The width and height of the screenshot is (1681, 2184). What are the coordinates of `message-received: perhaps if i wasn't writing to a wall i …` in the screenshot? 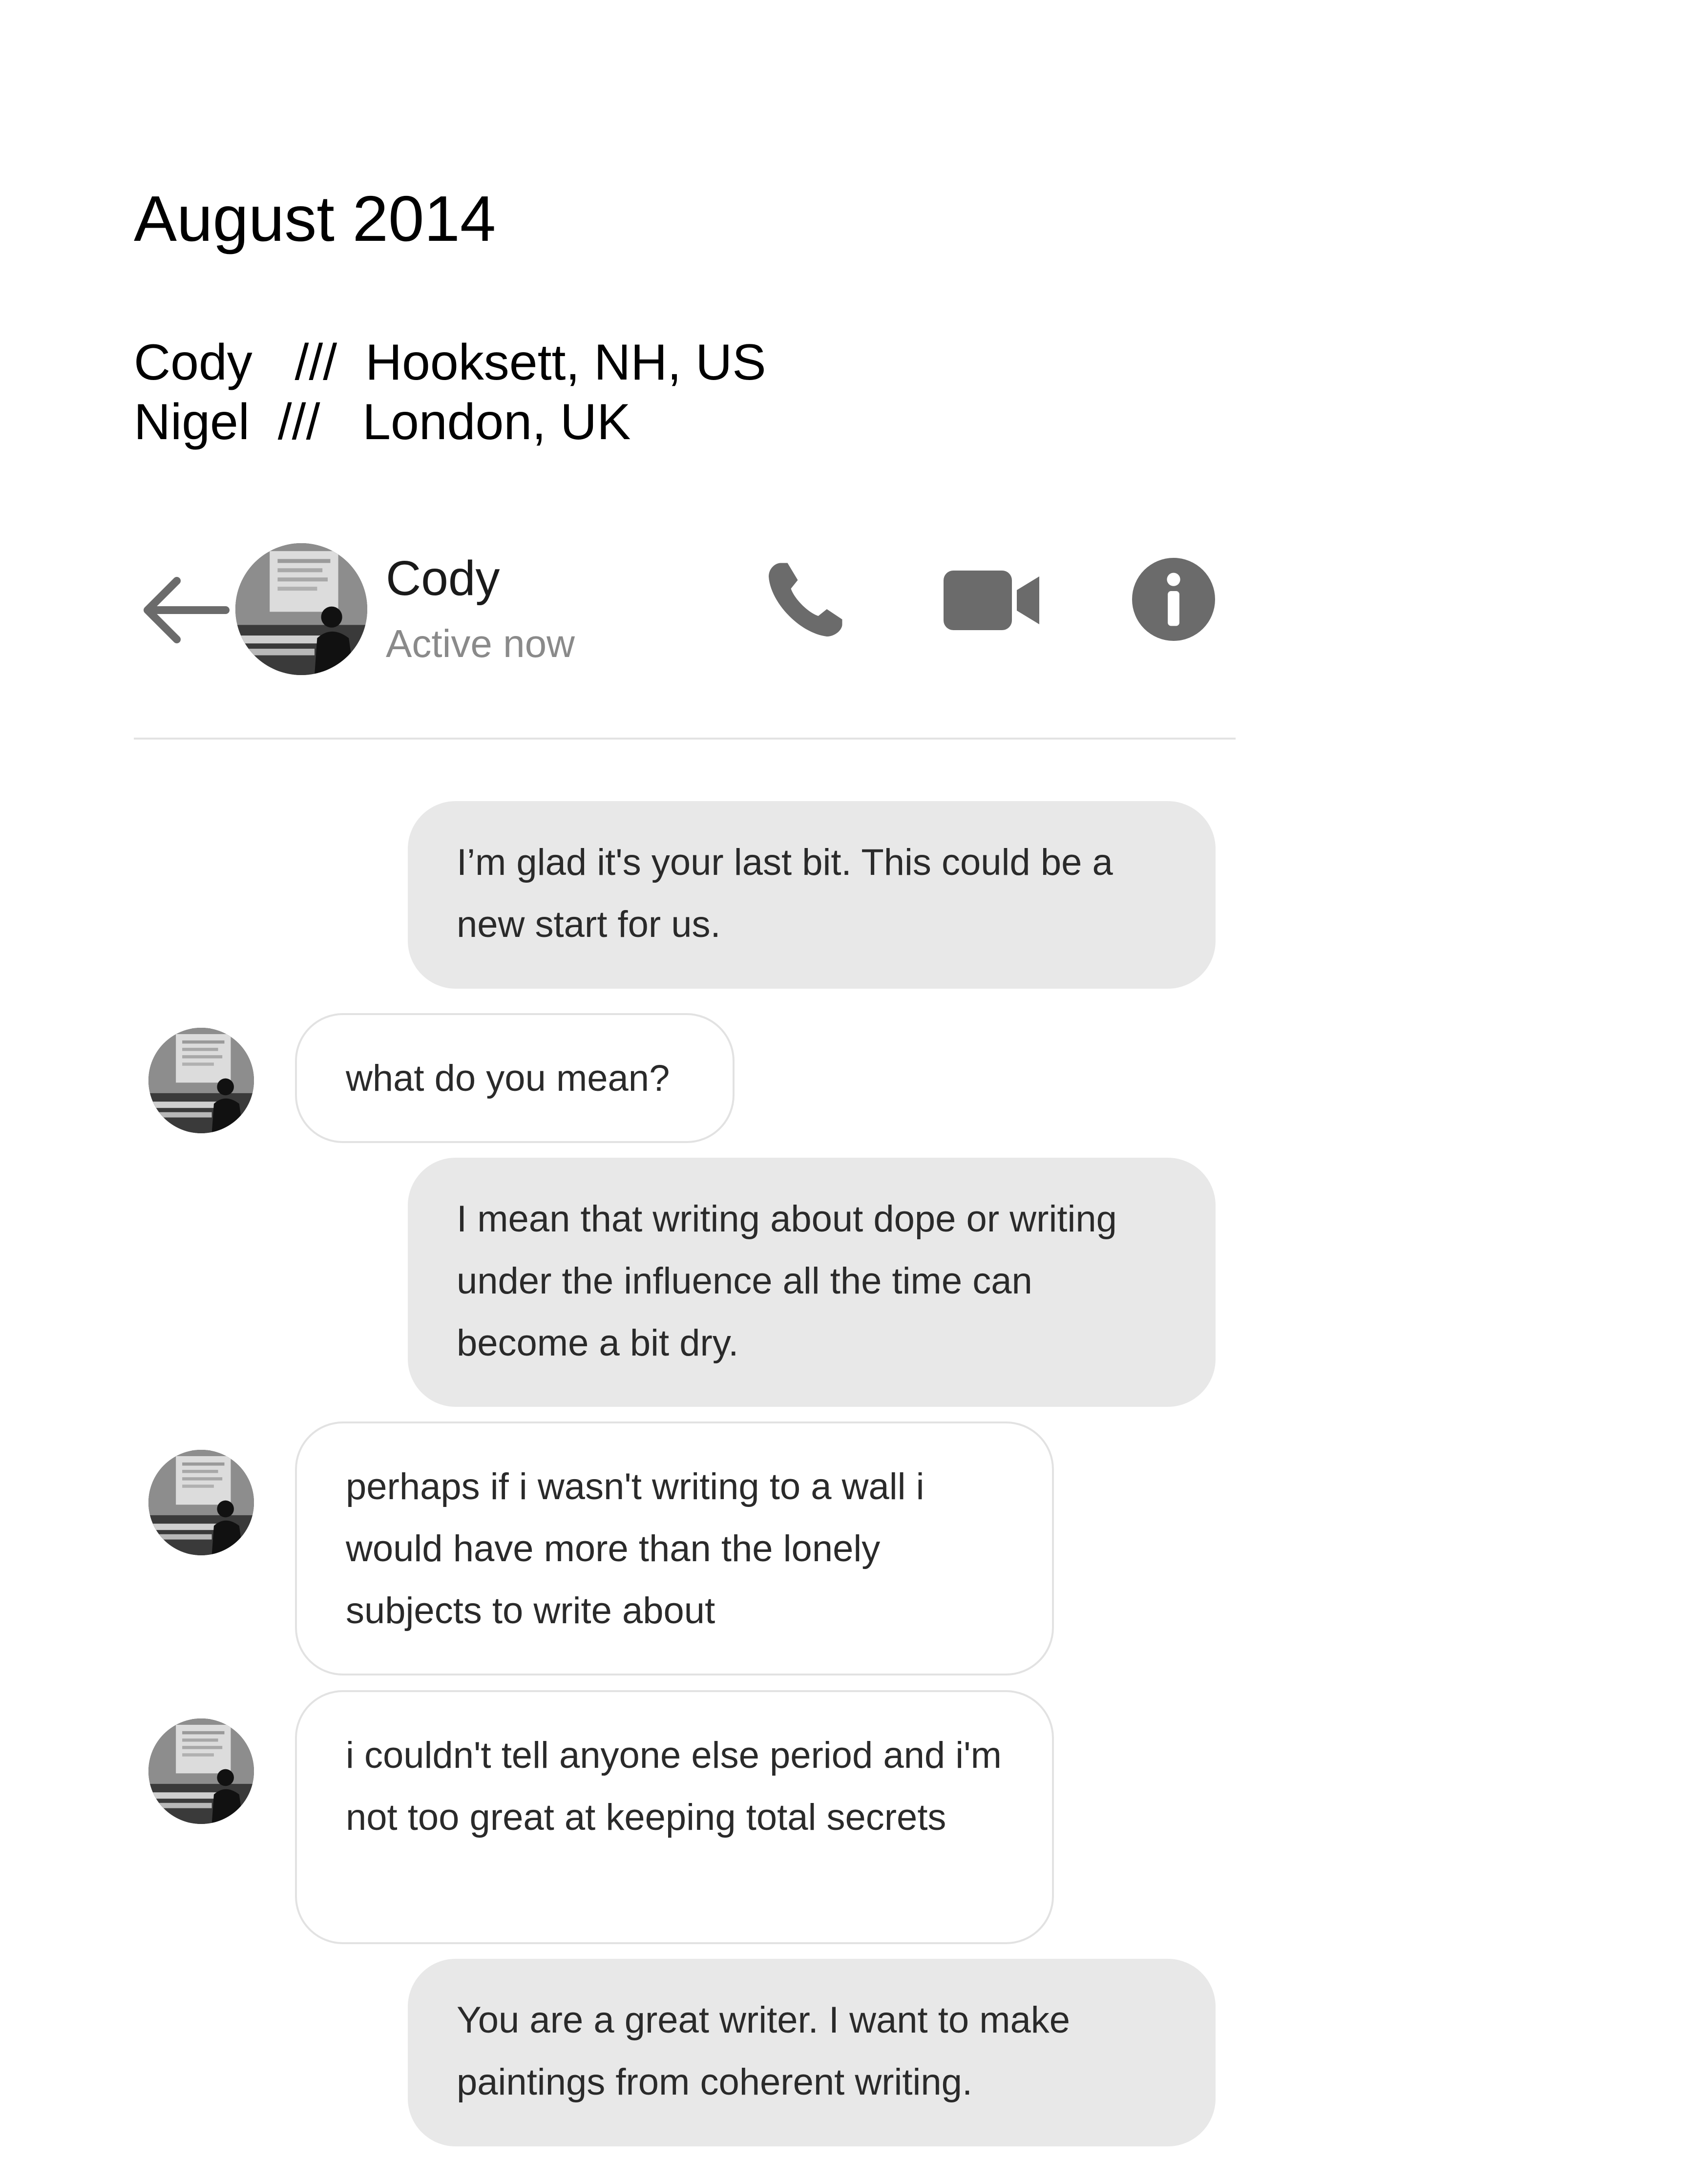 It's located at (675, 1548).